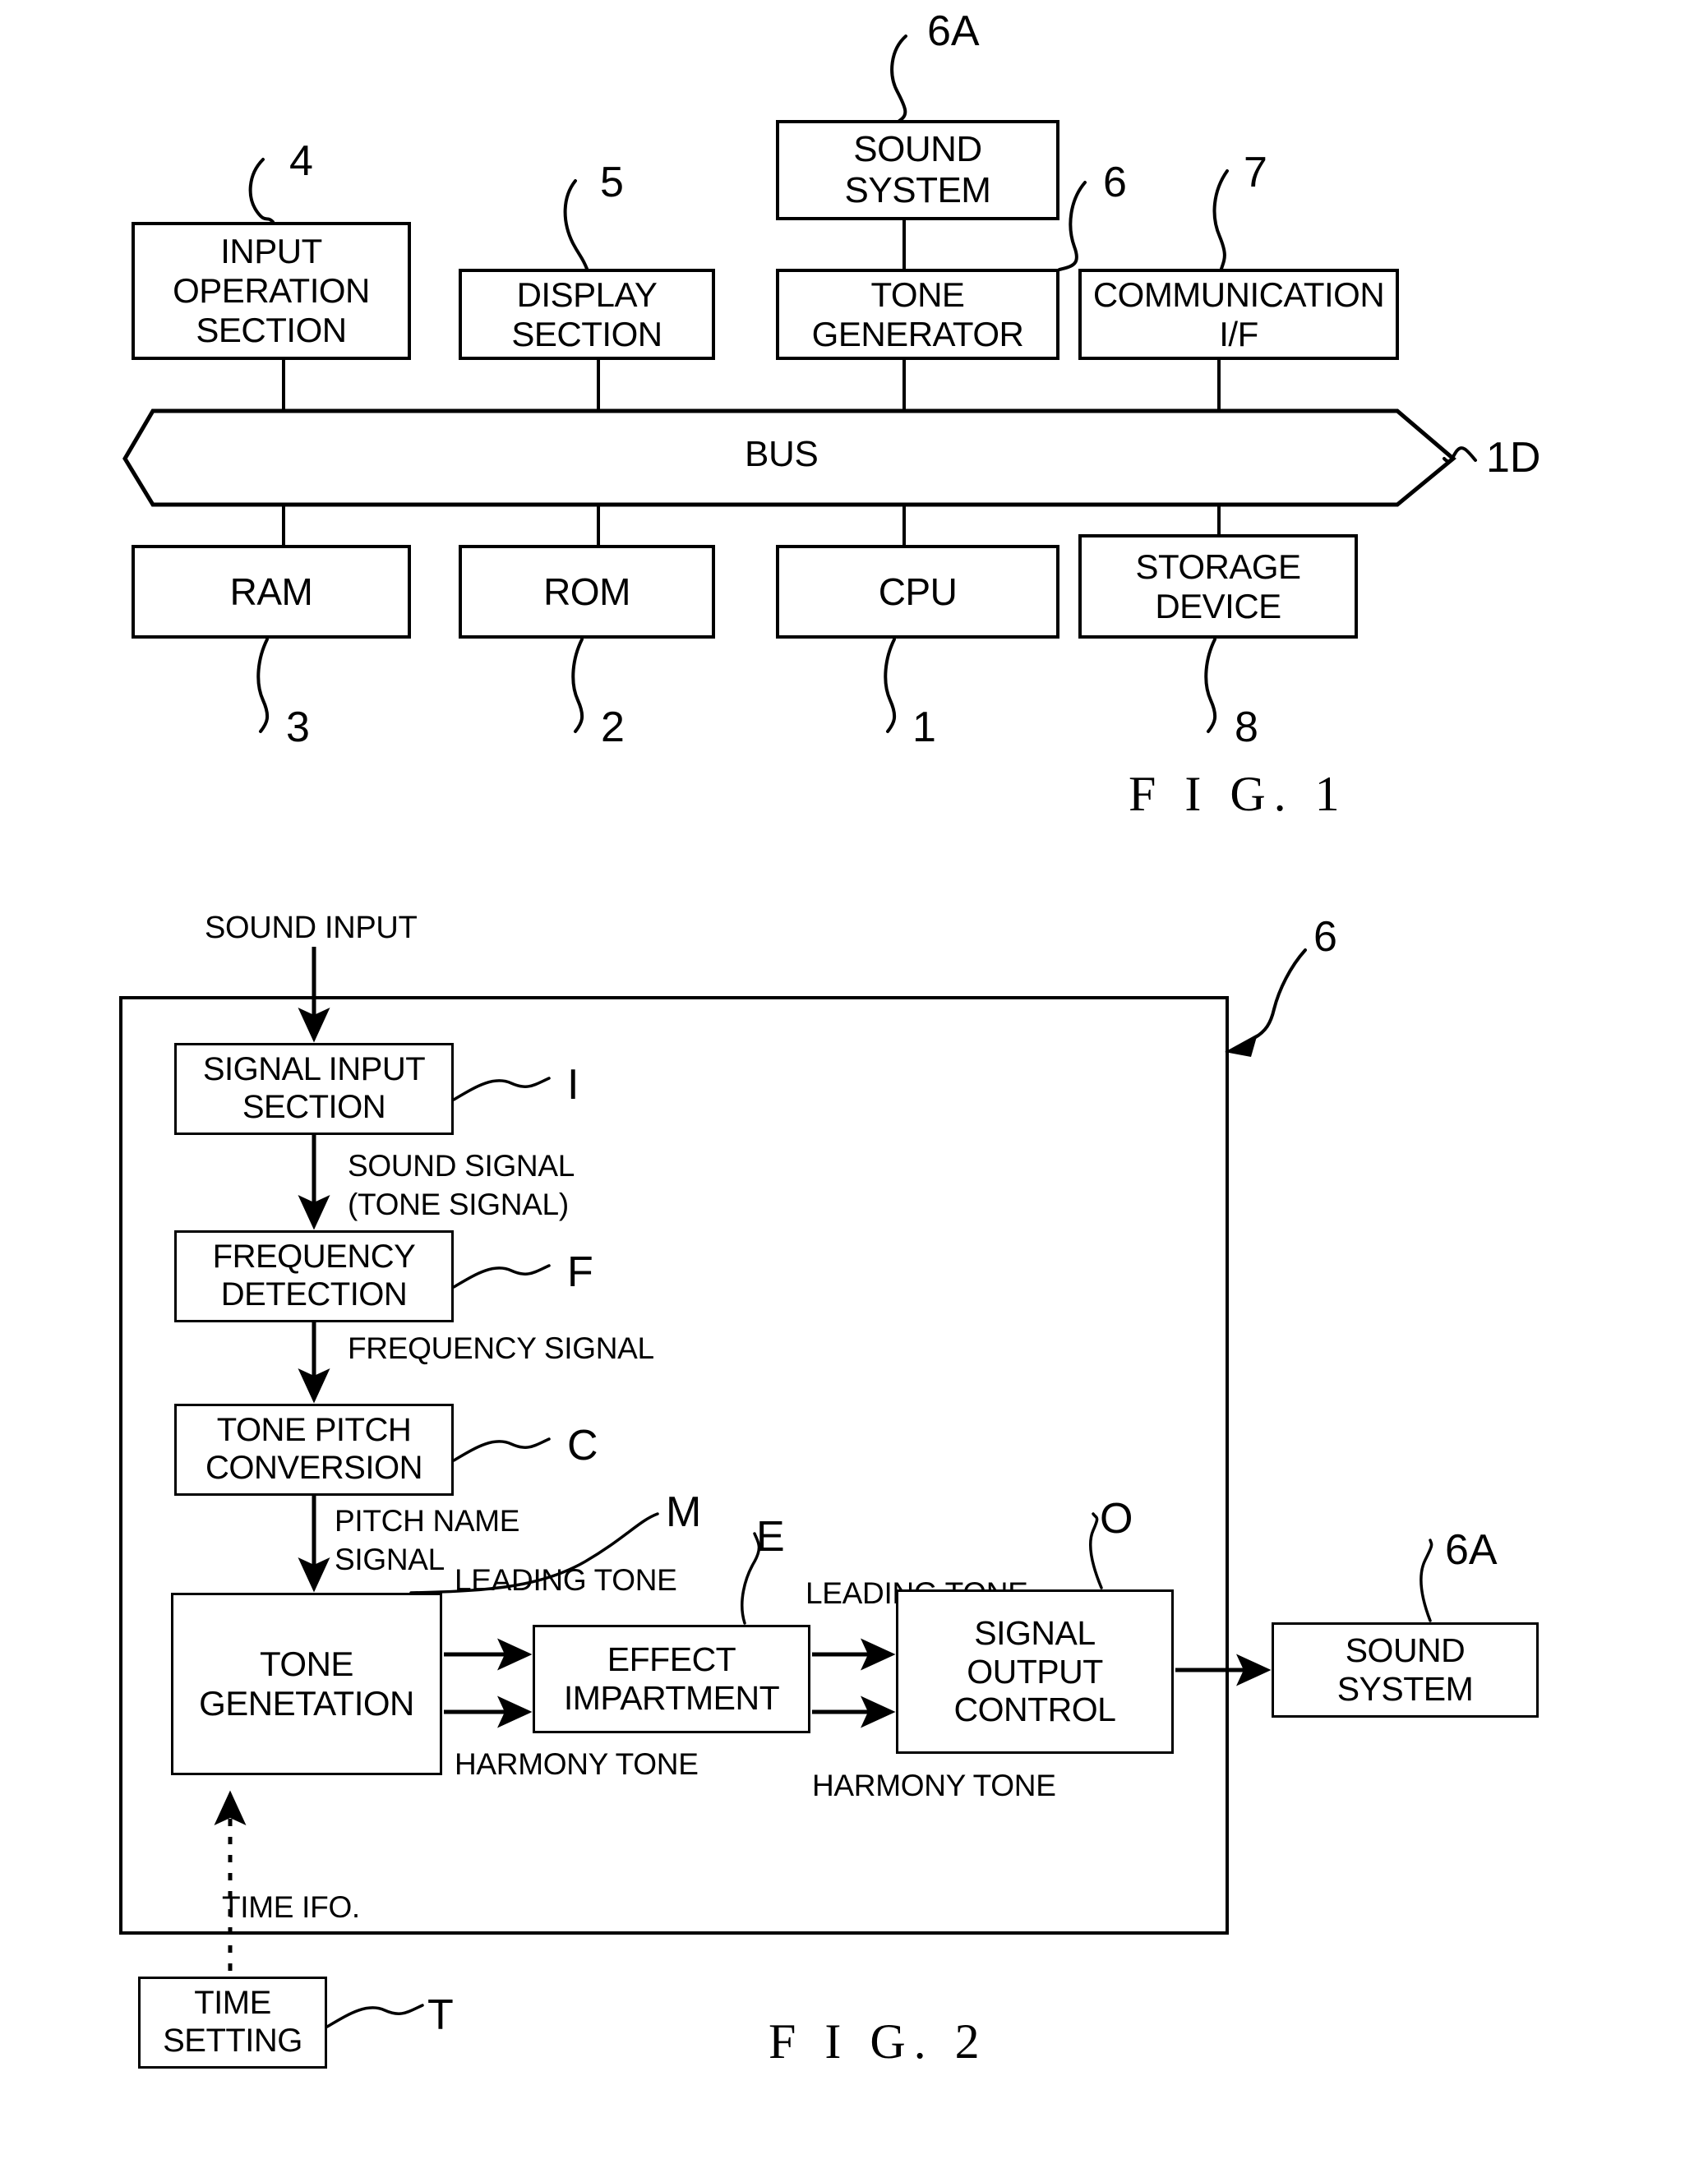 This screenshot has width=1708, height=2159. Describe the element at coordinates (311, 928) in the screenshot. I see `sound-input-label: SOUND INPUT` at that location.